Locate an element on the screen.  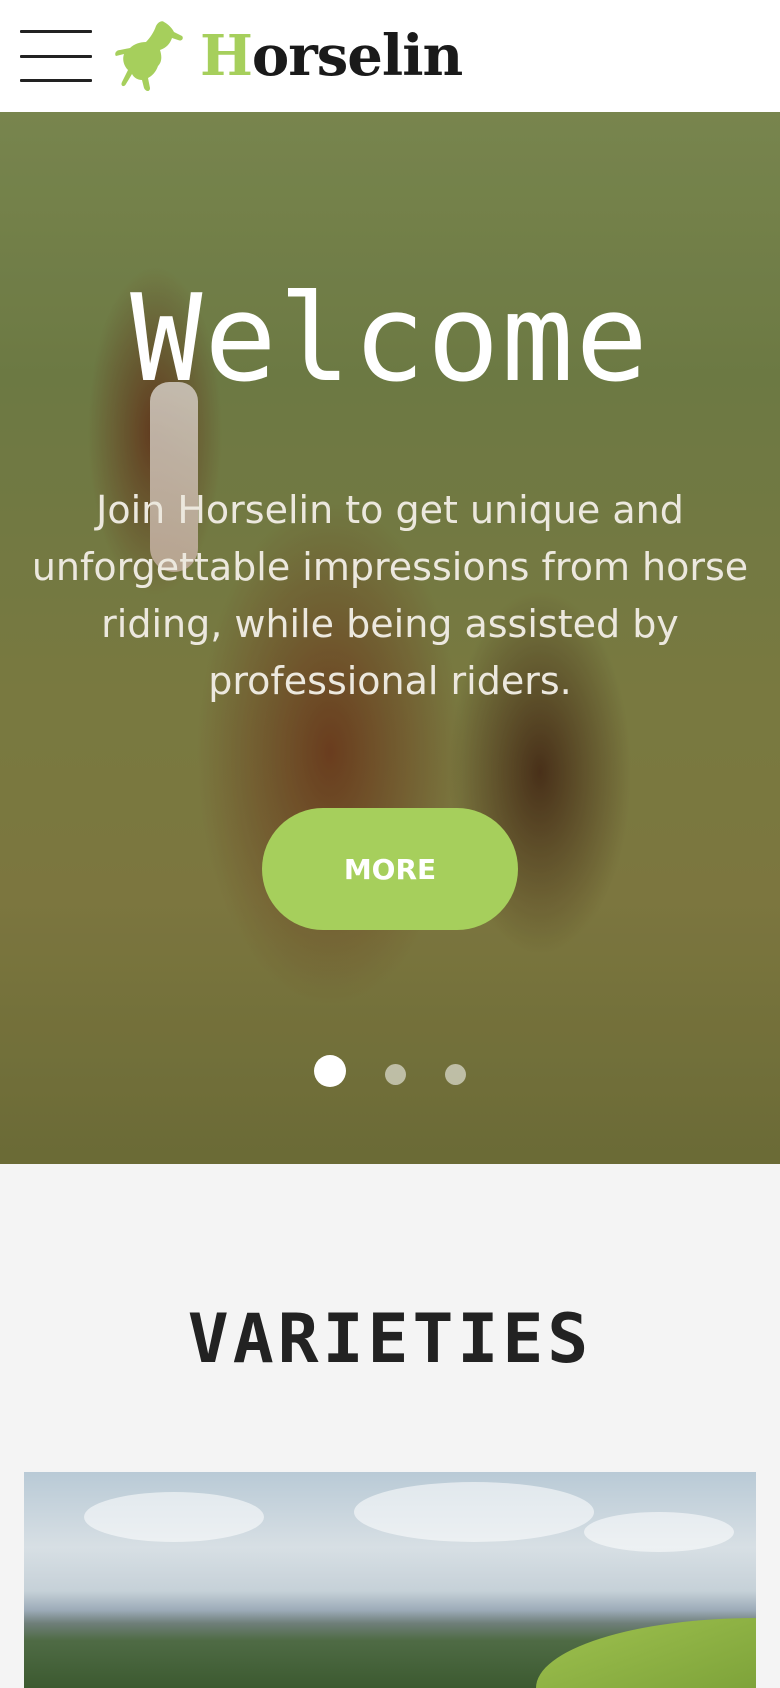
site-logo: Horselin is located at coordinates (287, 56).